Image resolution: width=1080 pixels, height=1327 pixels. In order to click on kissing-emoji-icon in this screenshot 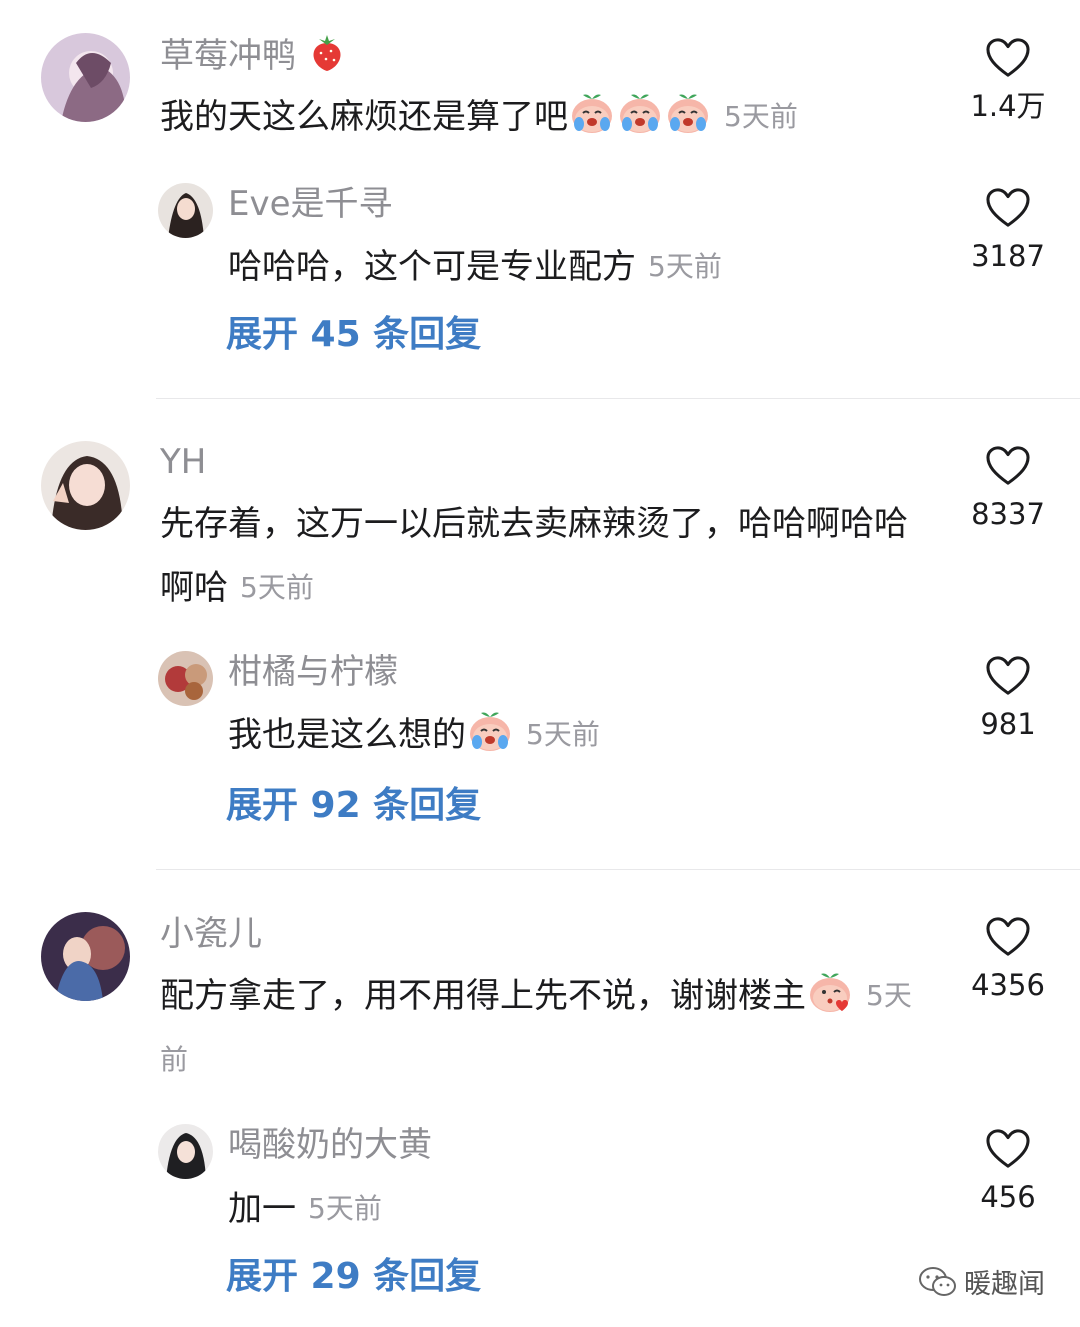, I will do `click(830, 991)`.